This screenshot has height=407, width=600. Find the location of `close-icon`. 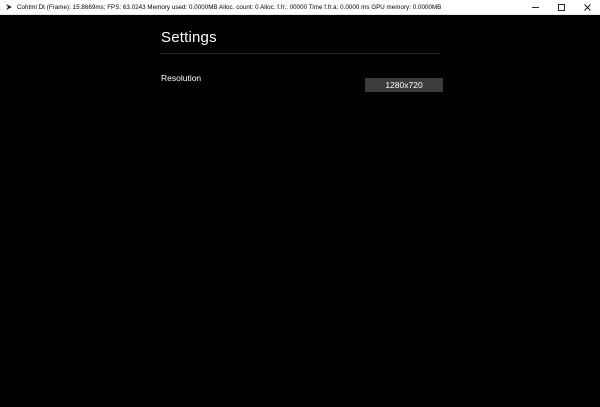

close-icon is located at coordinates (587, 7).